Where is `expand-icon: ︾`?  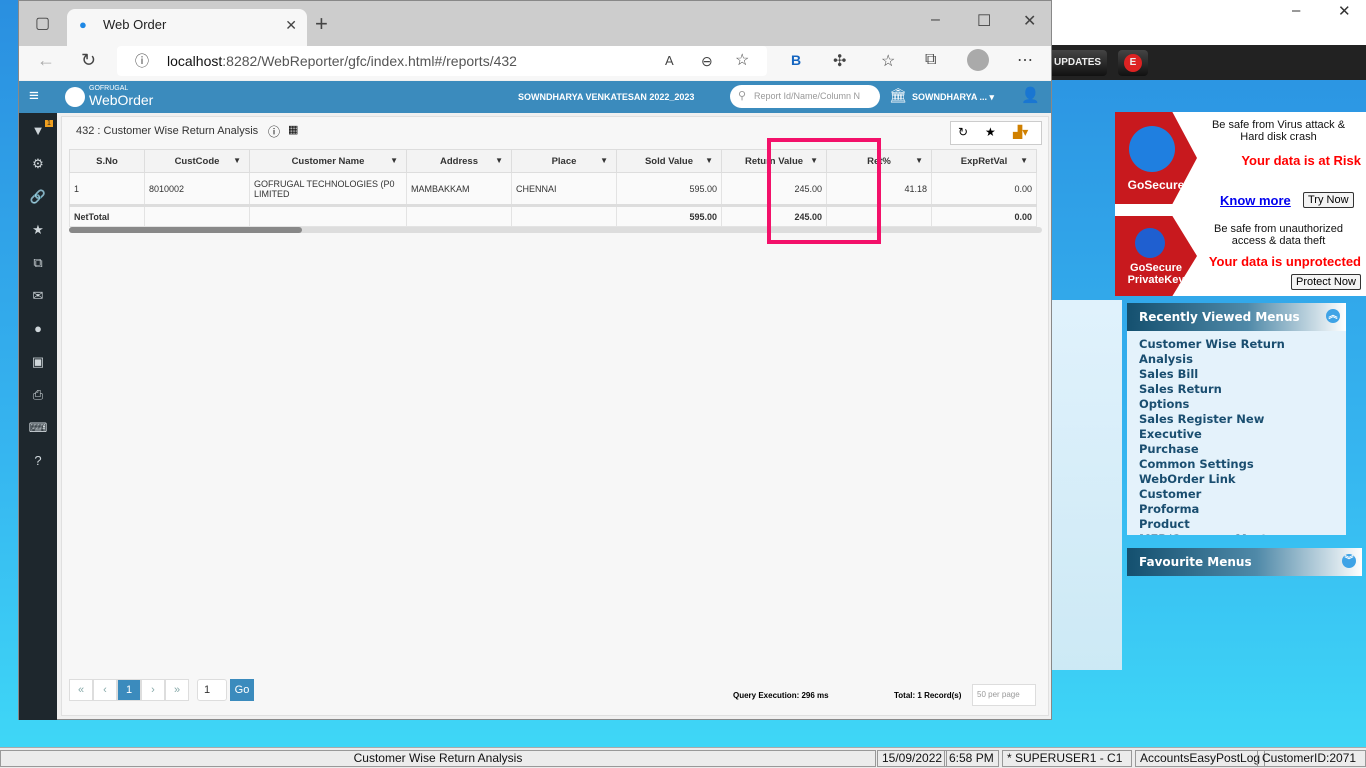 expand-icon: ︾ is located at coordinates (1349, 561).